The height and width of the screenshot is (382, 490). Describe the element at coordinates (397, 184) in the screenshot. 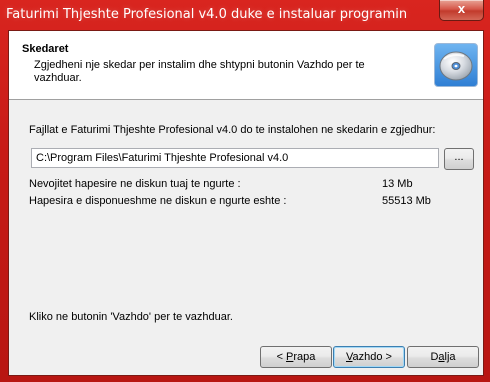

I see `required-space-value: 13 Mb` at that location.